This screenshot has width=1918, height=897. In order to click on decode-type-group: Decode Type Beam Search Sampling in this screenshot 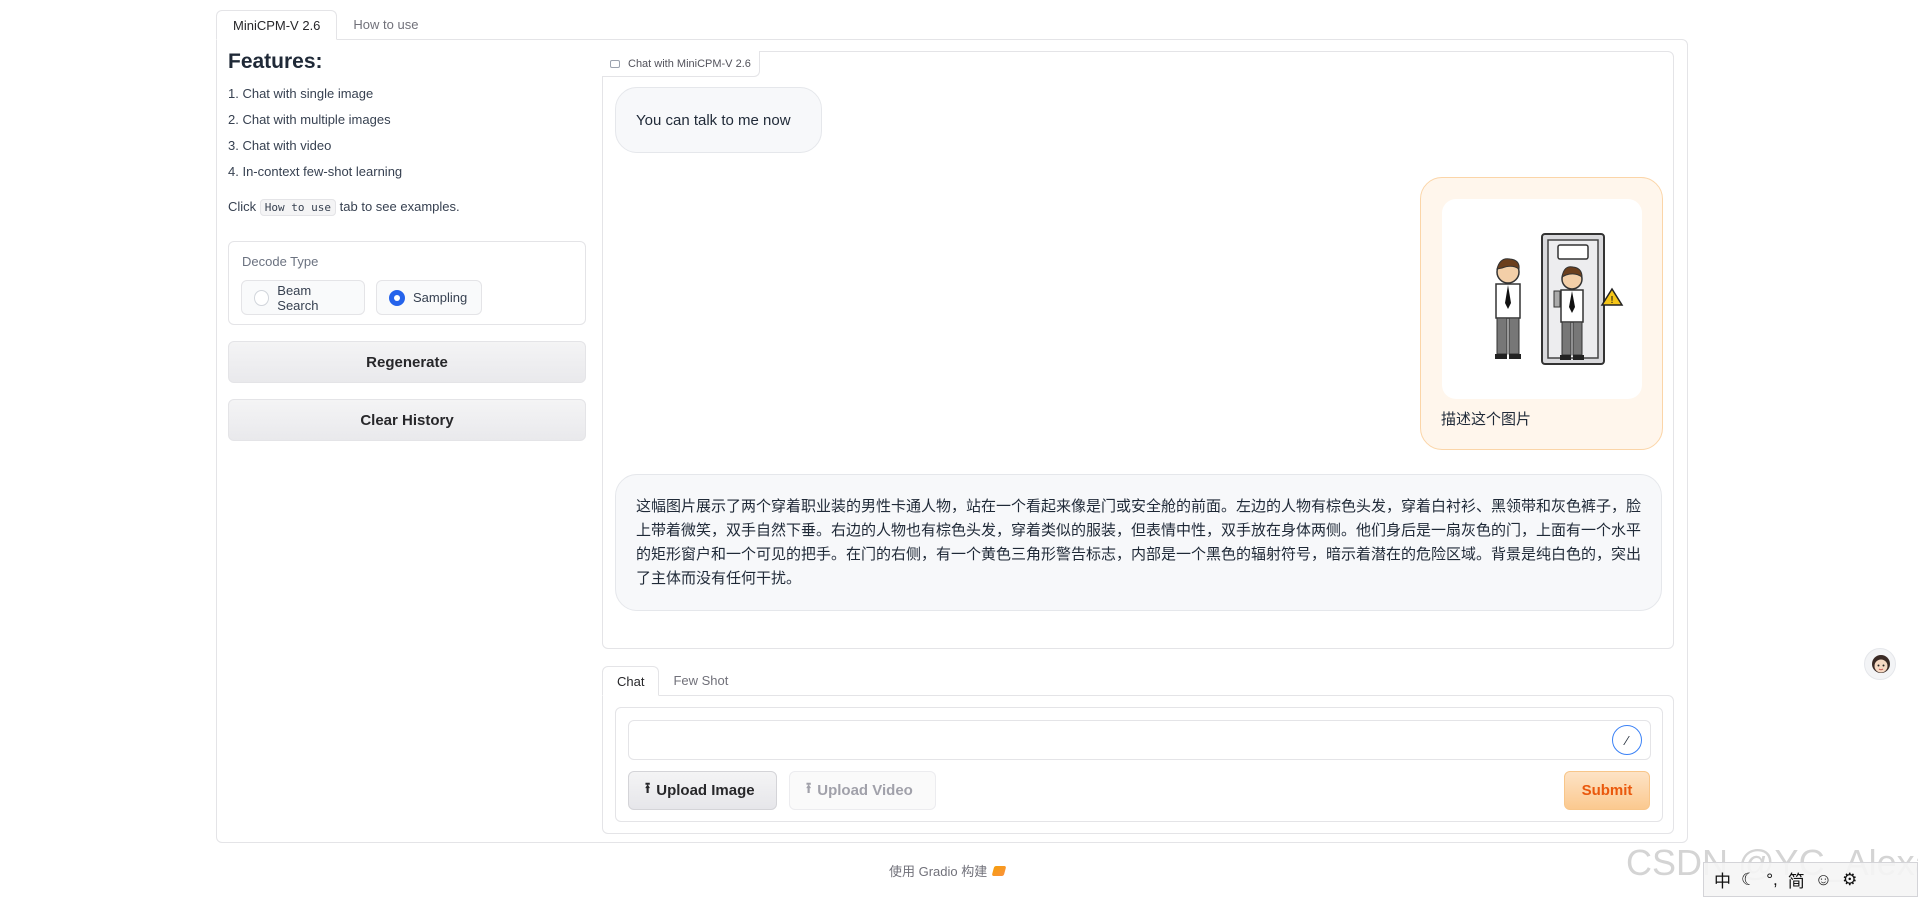, I will do `click(407, 283)`.